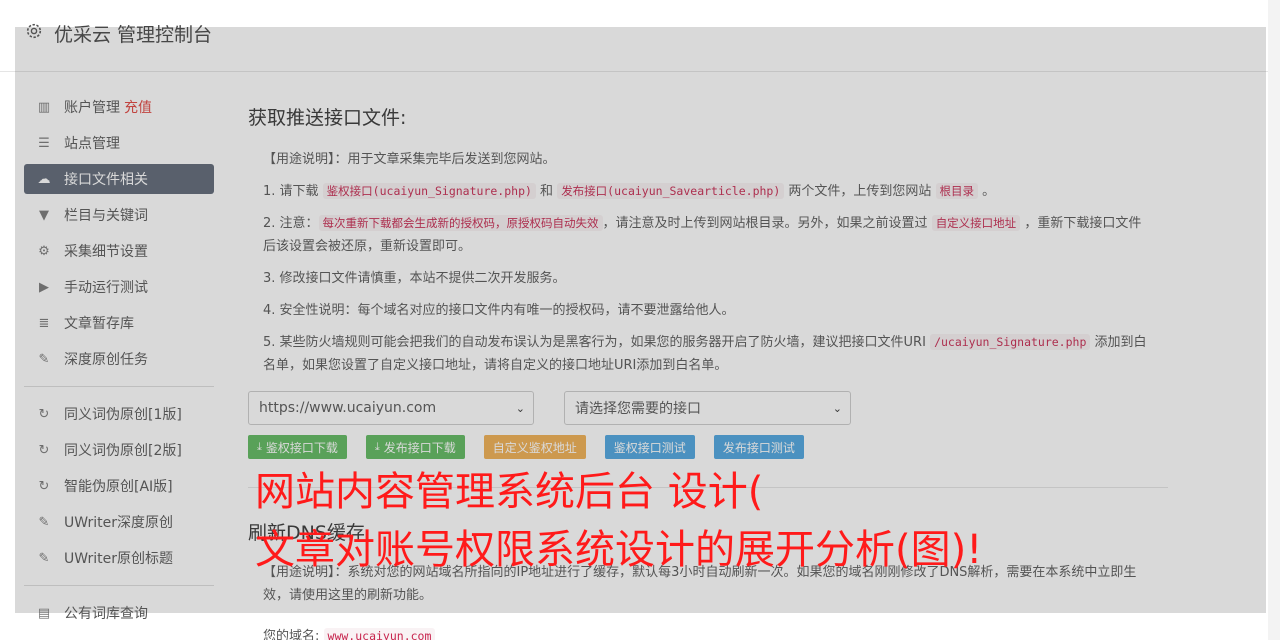 The image size is (1280, 640). Describe the element at coordinates (509, 492) in the screenshot. I see `banner-line-1: 网站内容管理系统后台 设计(` at that location.